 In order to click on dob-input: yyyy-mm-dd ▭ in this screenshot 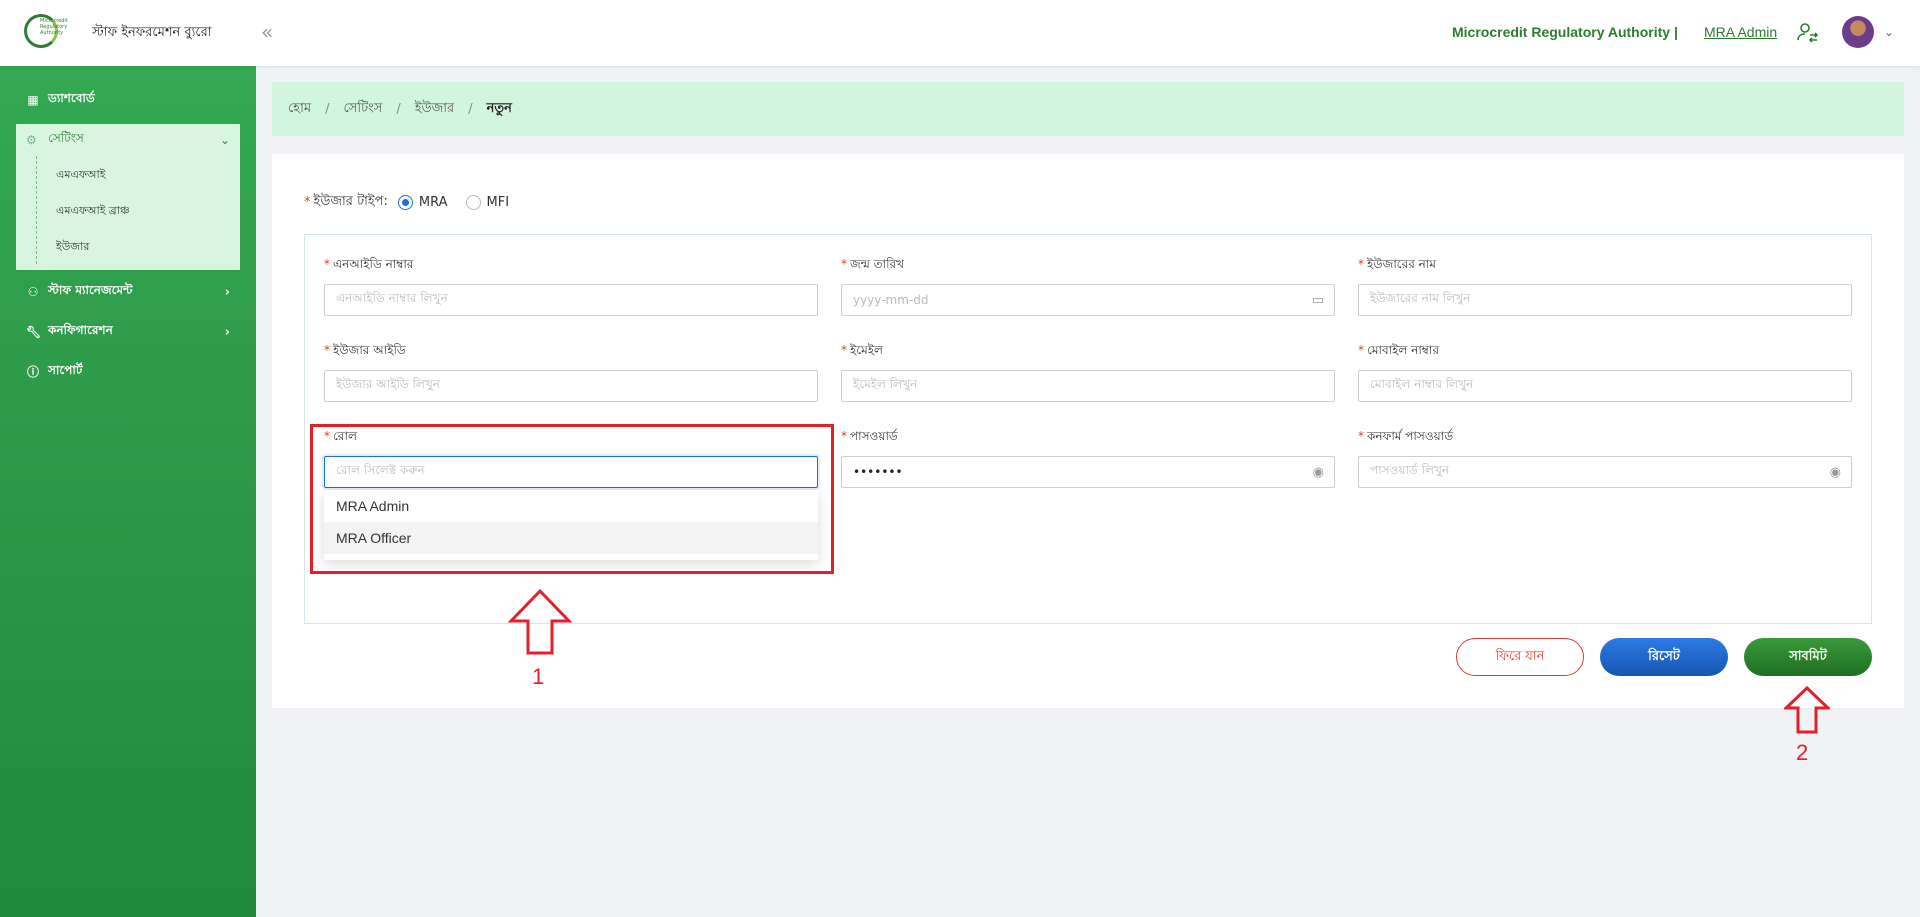, I will do `click(1088, 300)`.